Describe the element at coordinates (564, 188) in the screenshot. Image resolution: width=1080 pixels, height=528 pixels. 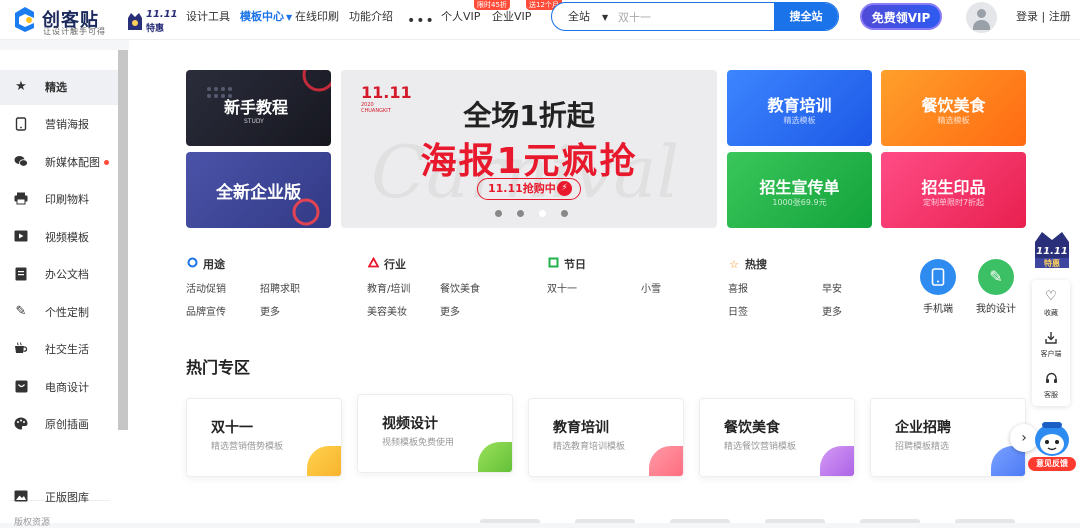
I see `lightning-icon: ⚡` at that location.